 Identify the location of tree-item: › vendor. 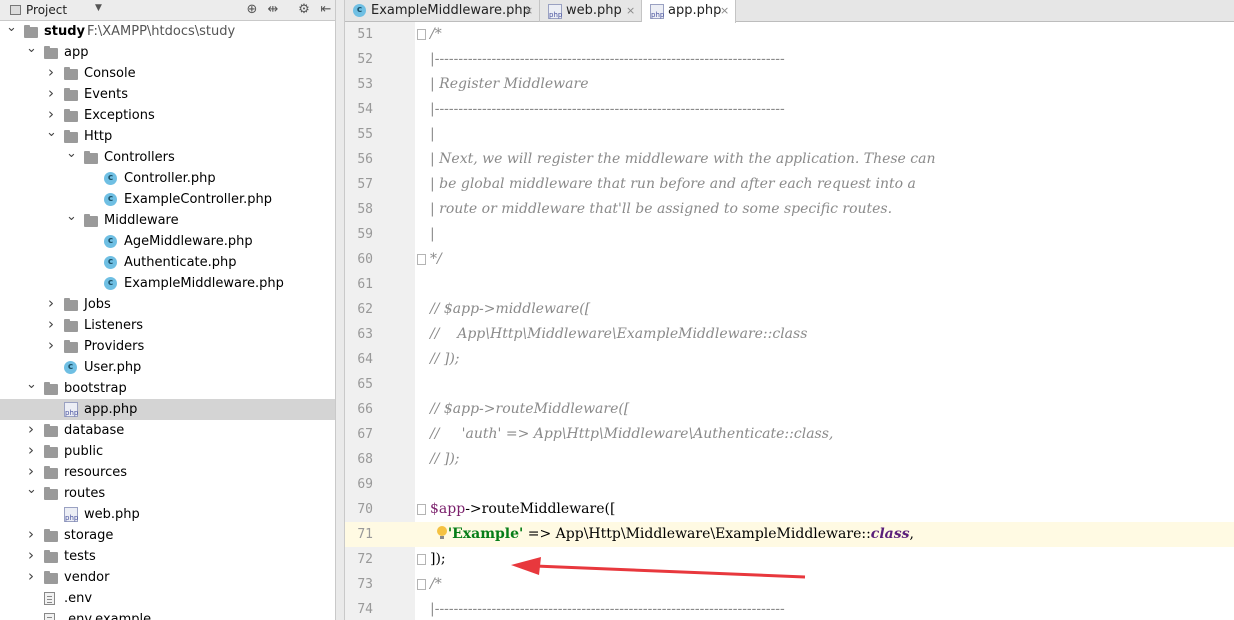
(167, 577).